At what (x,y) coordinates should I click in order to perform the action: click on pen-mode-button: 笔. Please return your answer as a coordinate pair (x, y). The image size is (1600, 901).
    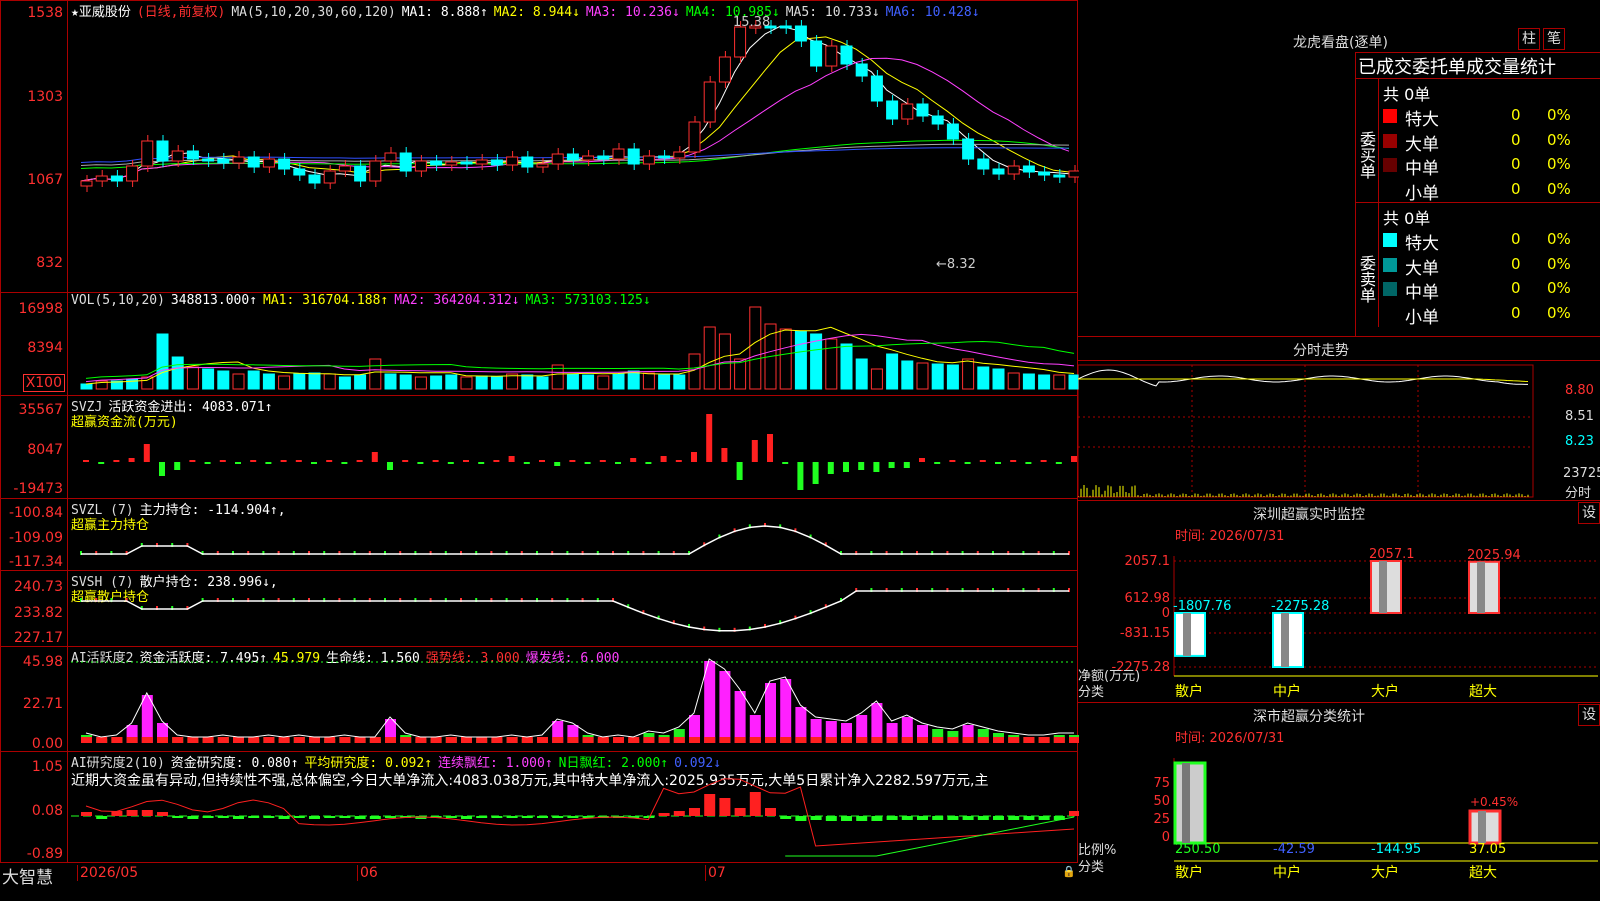
    Looking at the image, I should click on (1554, 39).